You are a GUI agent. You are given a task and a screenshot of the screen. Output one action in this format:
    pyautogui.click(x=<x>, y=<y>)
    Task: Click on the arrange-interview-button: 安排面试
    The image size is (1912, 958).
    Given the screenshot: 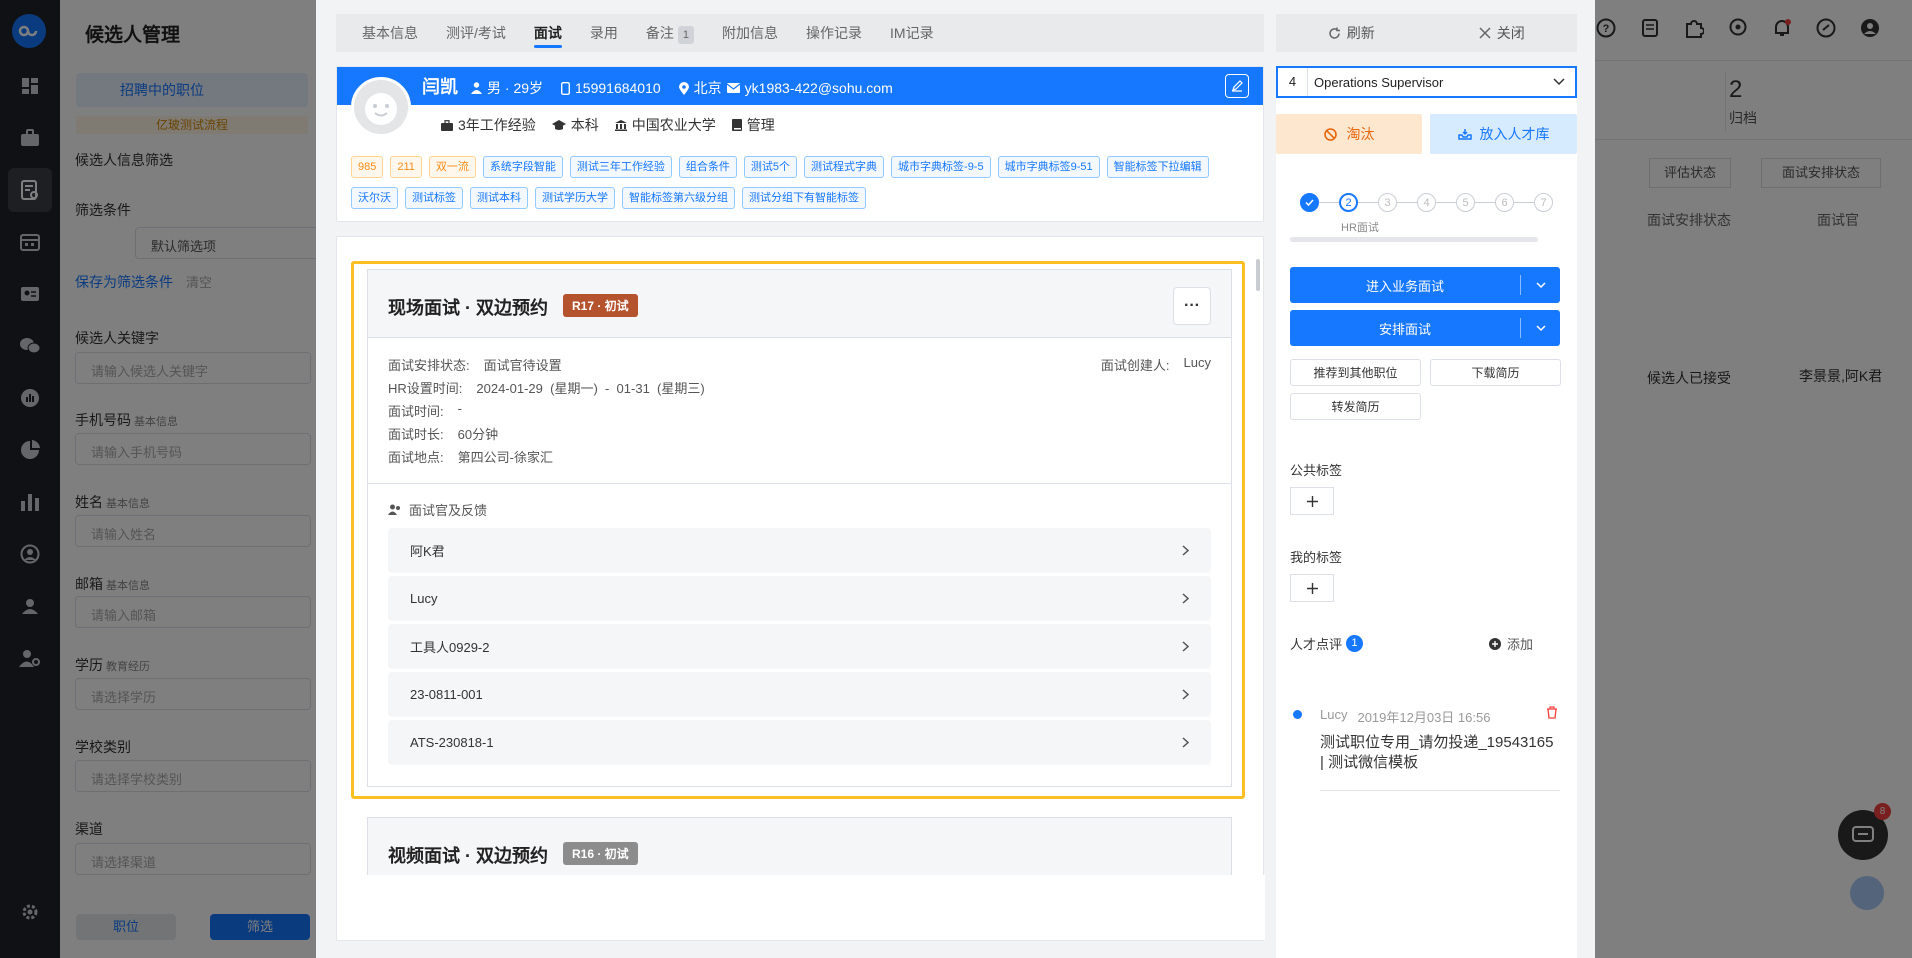 What is the action you would take?
    pyautogui.click(x=1425, y=328)
    